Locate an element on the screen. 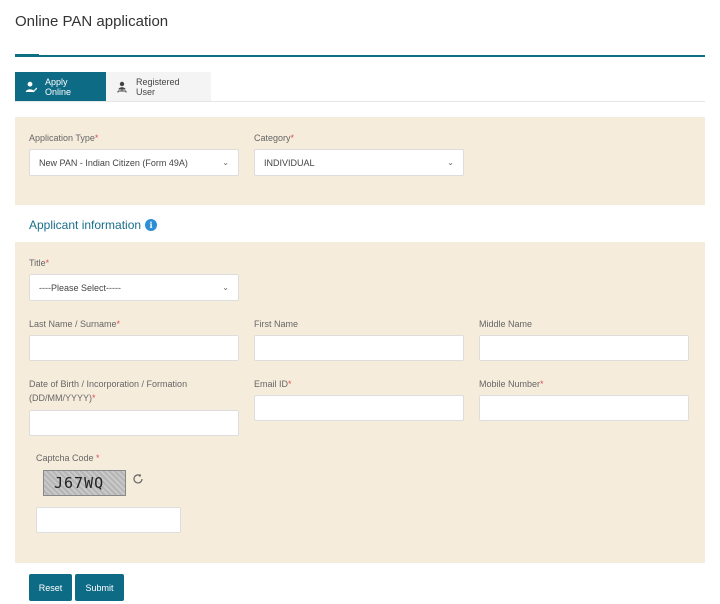 This screenshot has height=604, width=720. title-select: ----Please Select----- ⌄ is located at coordinates (134, 287).